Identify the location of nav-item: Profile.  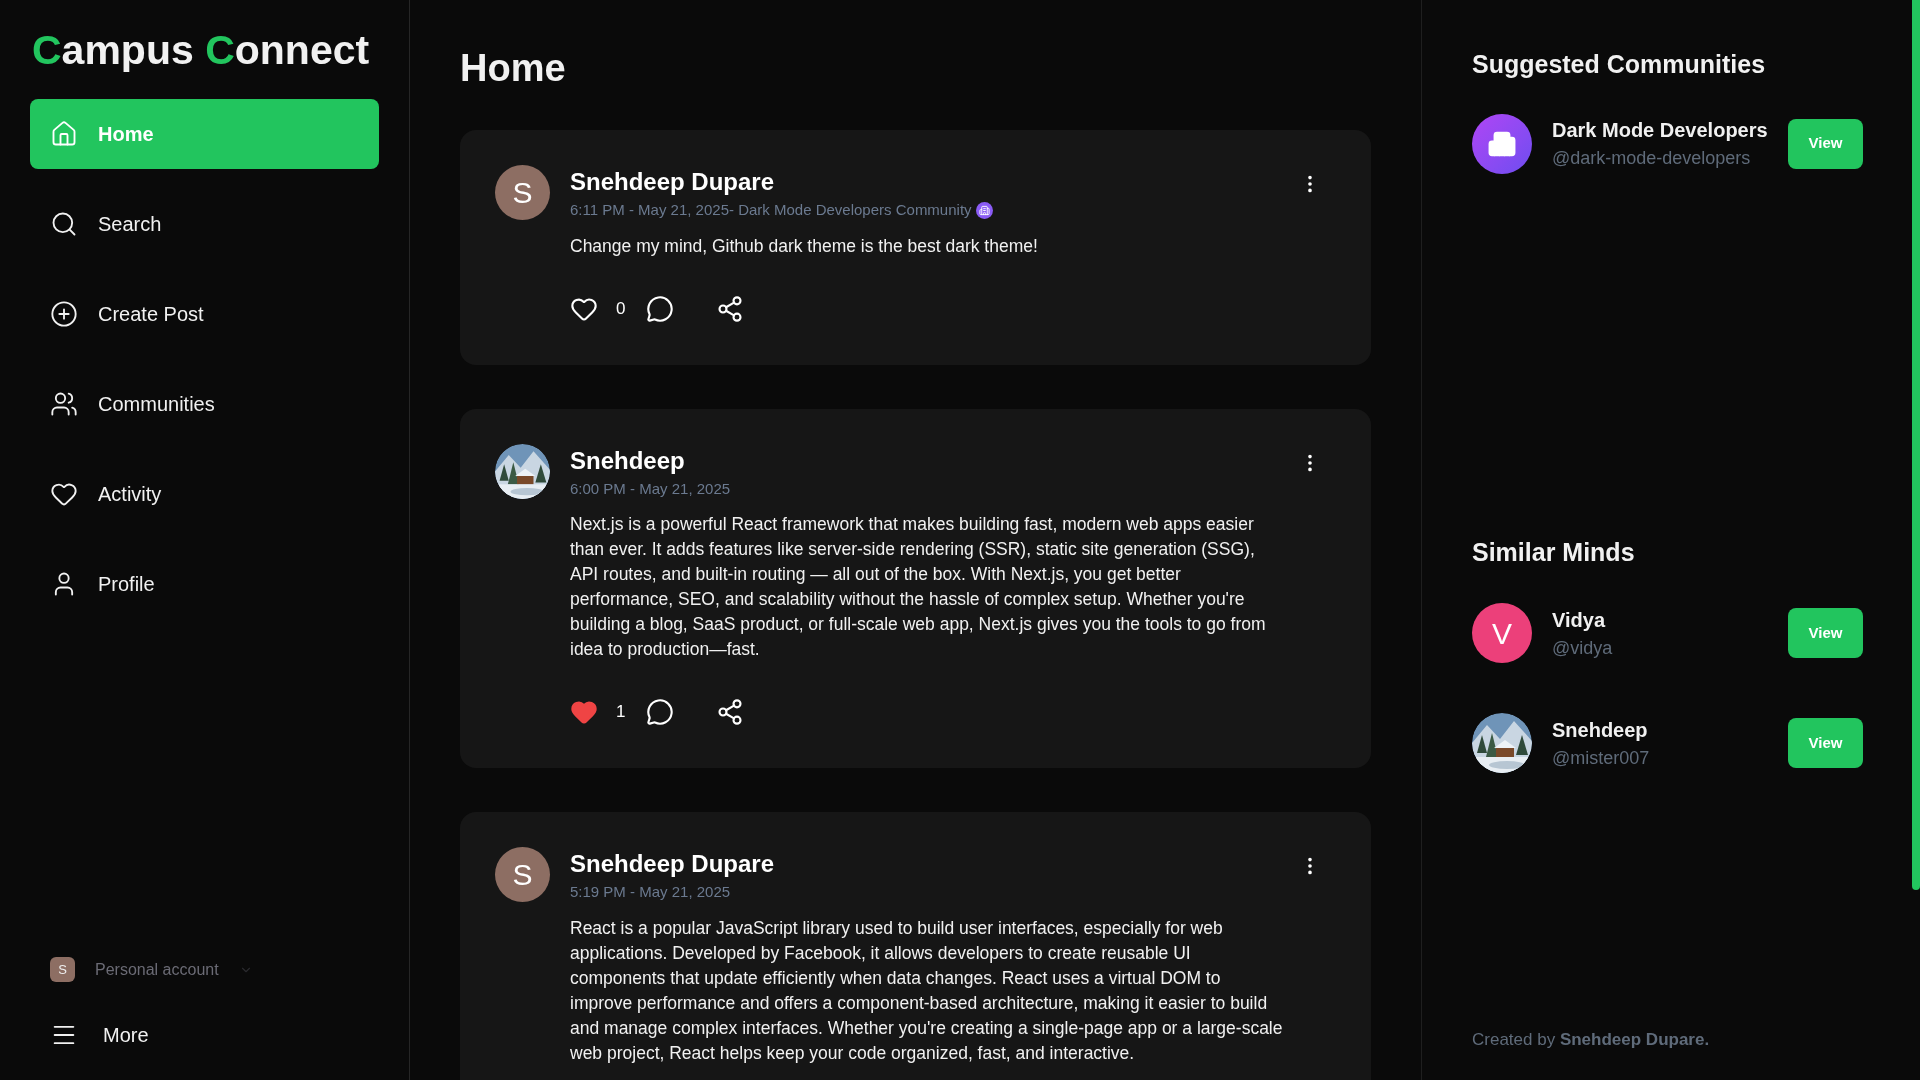
(204, 584).